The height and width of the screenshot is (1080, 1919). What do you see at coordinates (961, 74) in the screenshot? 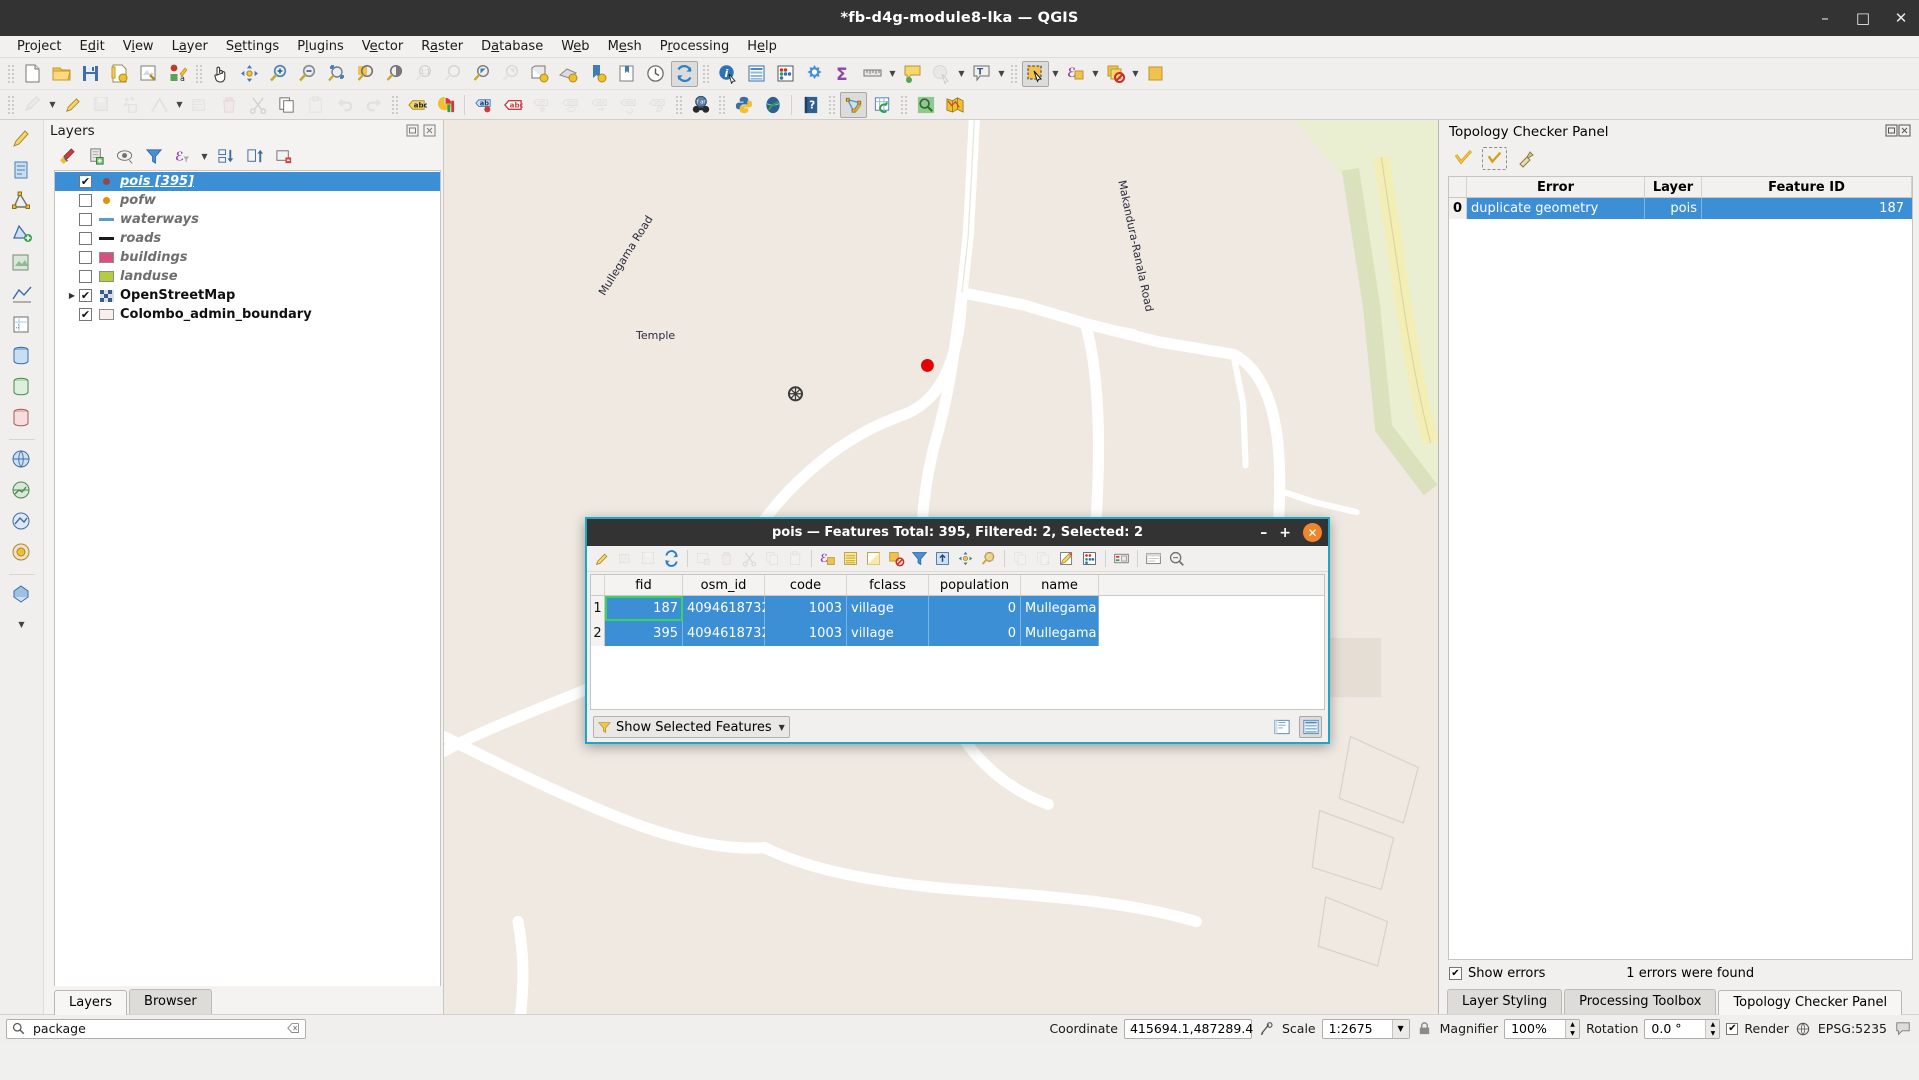
I see `map-tips-dropdown-icon: ▼` at bounding box center [961, 74].